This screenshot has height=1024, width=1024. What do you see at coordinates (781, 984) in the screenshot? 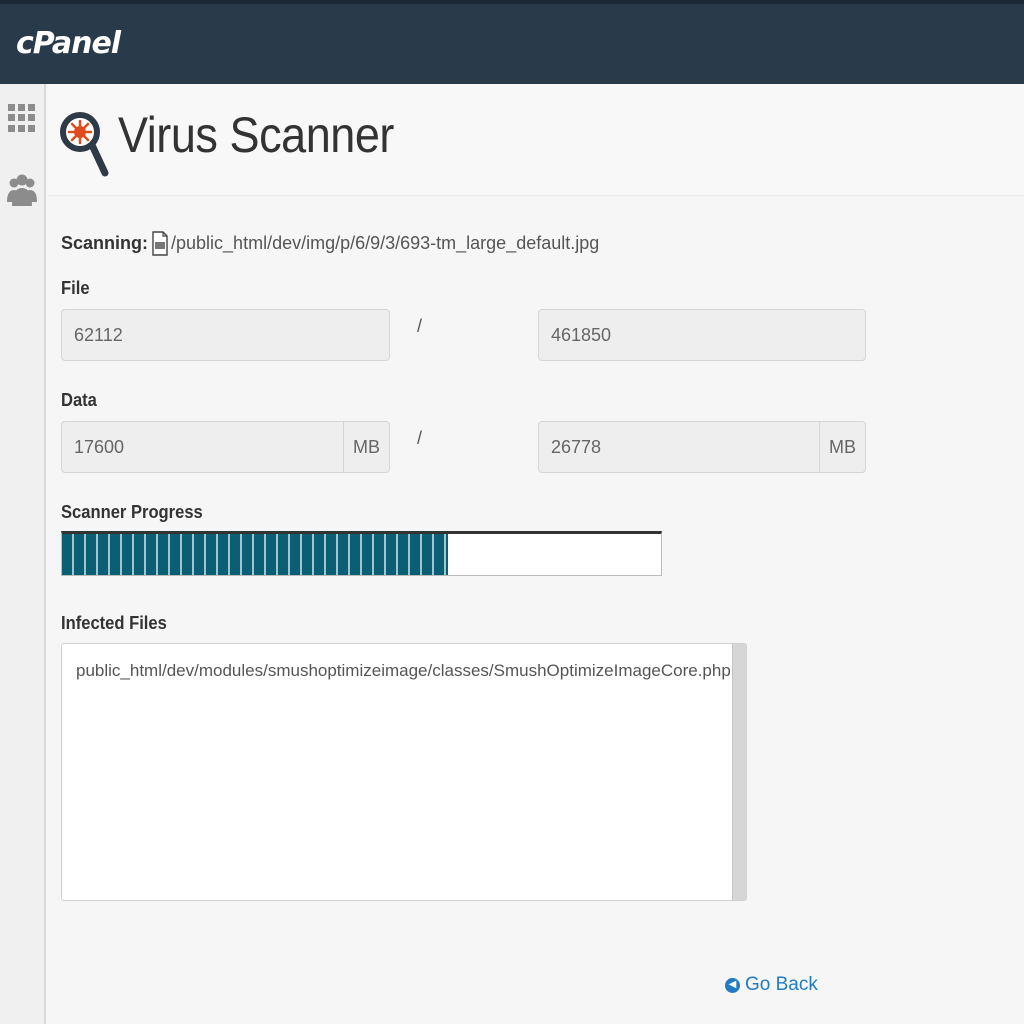
I see `go-back-label: Go Back` at bounding box center [781, 984].